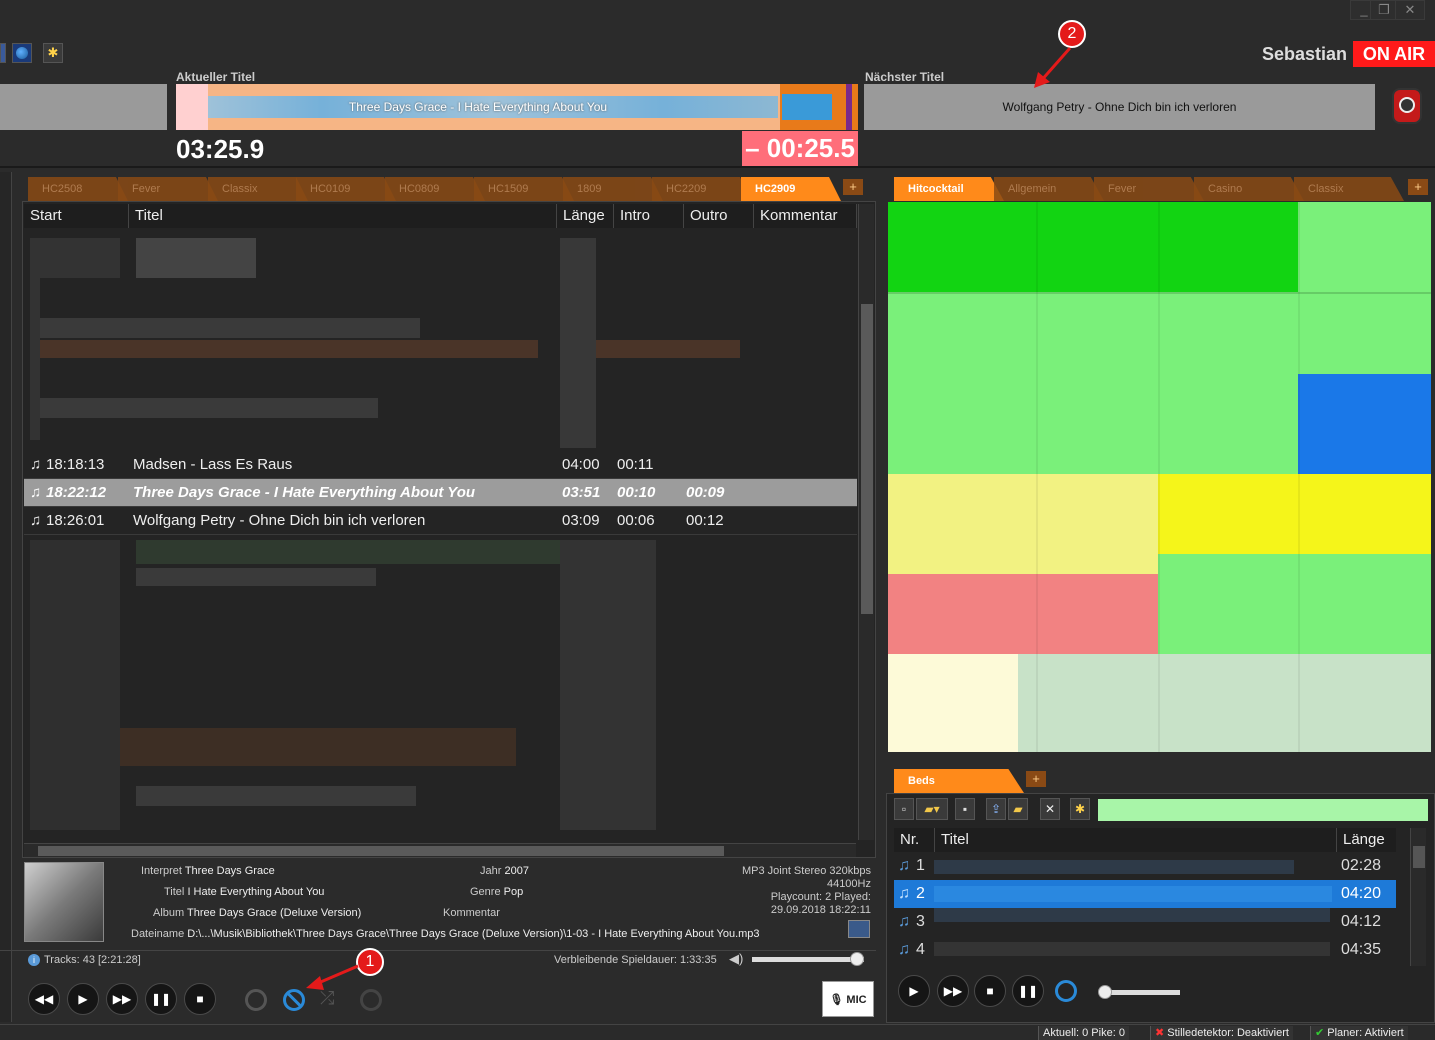  Describe the element at coordinates (343, 216) in the screenshot. I see `column-titel: Titel` at that location.